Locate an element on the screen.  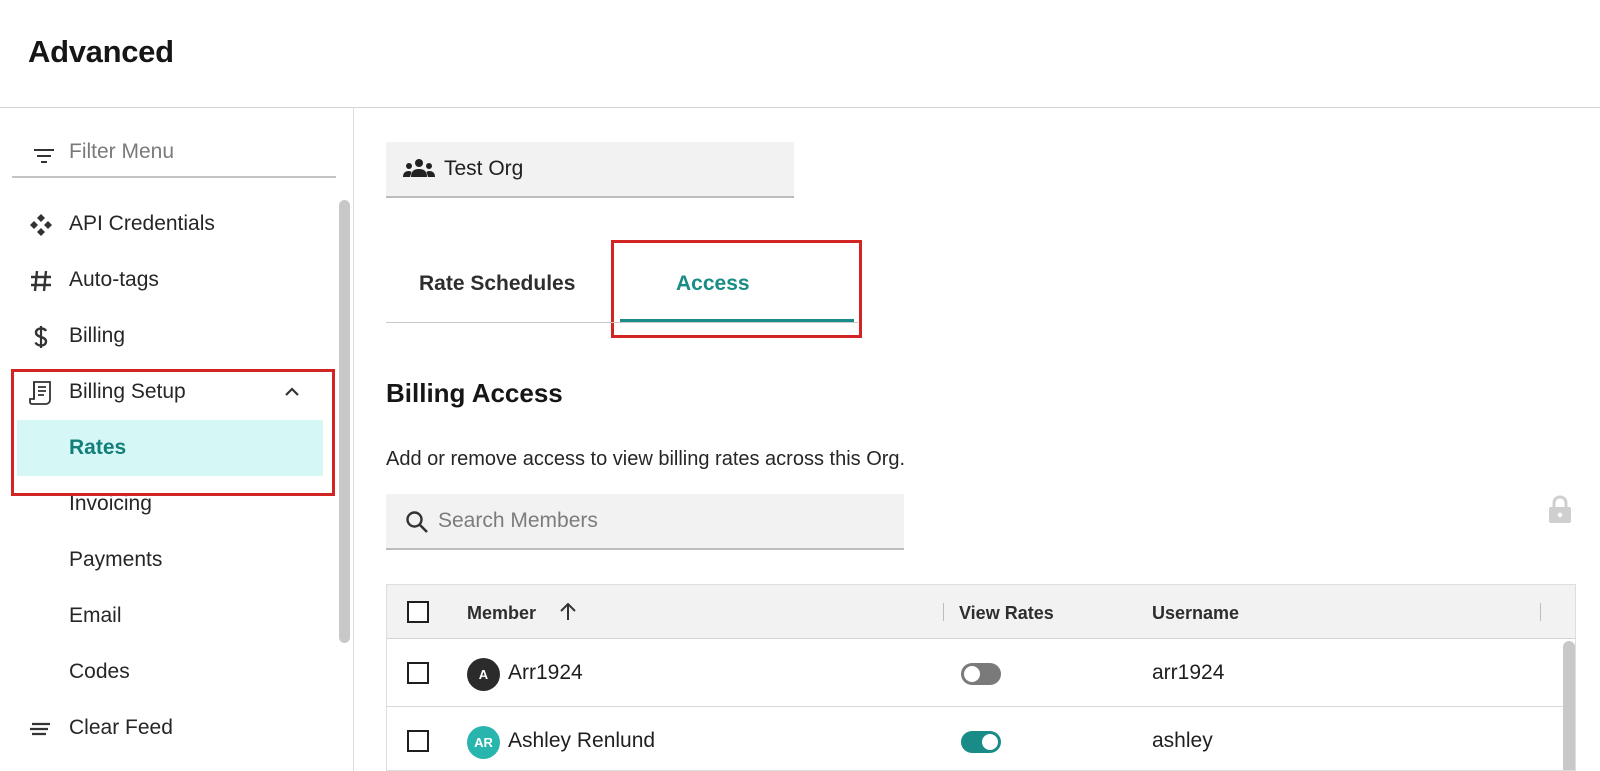
filter-menu-placeholder: Filter Menu is located at coordinates (122, 151).